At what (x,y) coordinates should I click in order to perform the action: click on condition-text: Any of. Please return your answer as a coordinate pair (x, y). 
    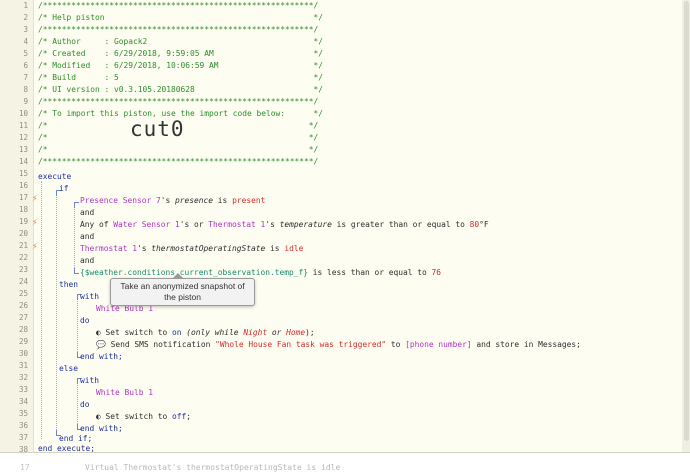
    Looking at the image, I should click on (97, 224).